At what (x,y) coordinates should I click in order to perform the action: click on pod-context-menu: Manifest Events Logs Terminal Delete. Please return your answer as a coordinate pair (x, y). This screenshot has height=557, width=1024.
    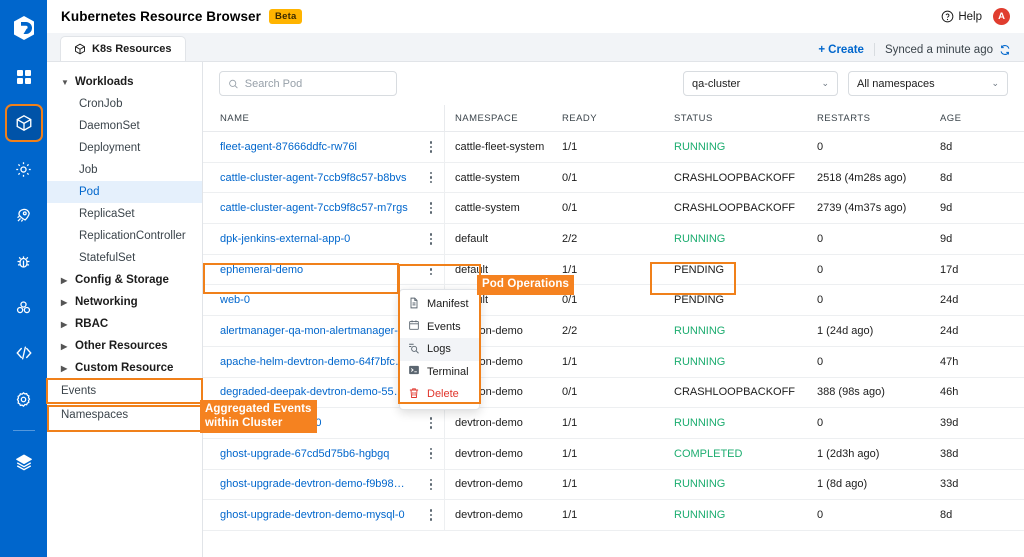
    Looking at the image, I should click on (439, 349).